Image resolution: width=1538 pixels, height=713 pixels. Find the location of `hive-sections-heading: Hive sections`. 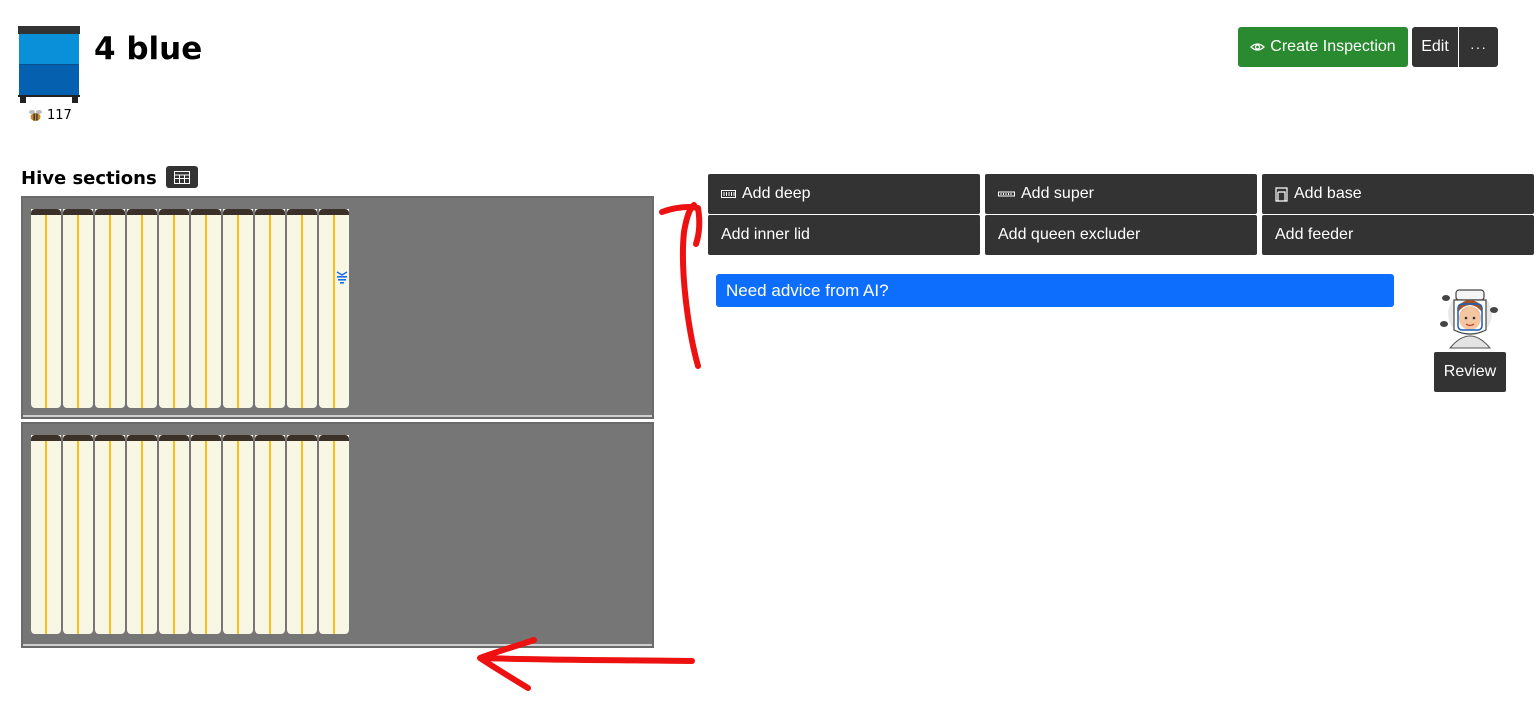

hive-sections-heading: Hive sections is located at coordinates (89, 178).